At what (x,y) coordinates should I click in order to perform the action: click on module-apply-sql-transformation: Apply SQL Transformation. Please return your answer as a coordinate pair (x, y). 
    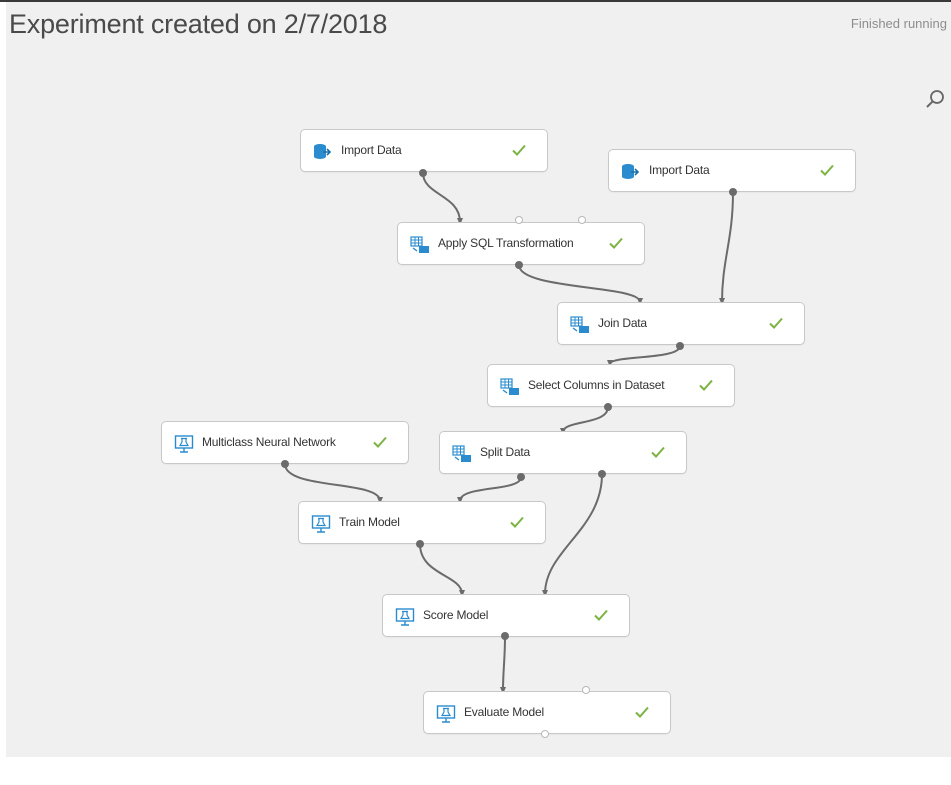
    Looking at the image, I should click on (521, 243).